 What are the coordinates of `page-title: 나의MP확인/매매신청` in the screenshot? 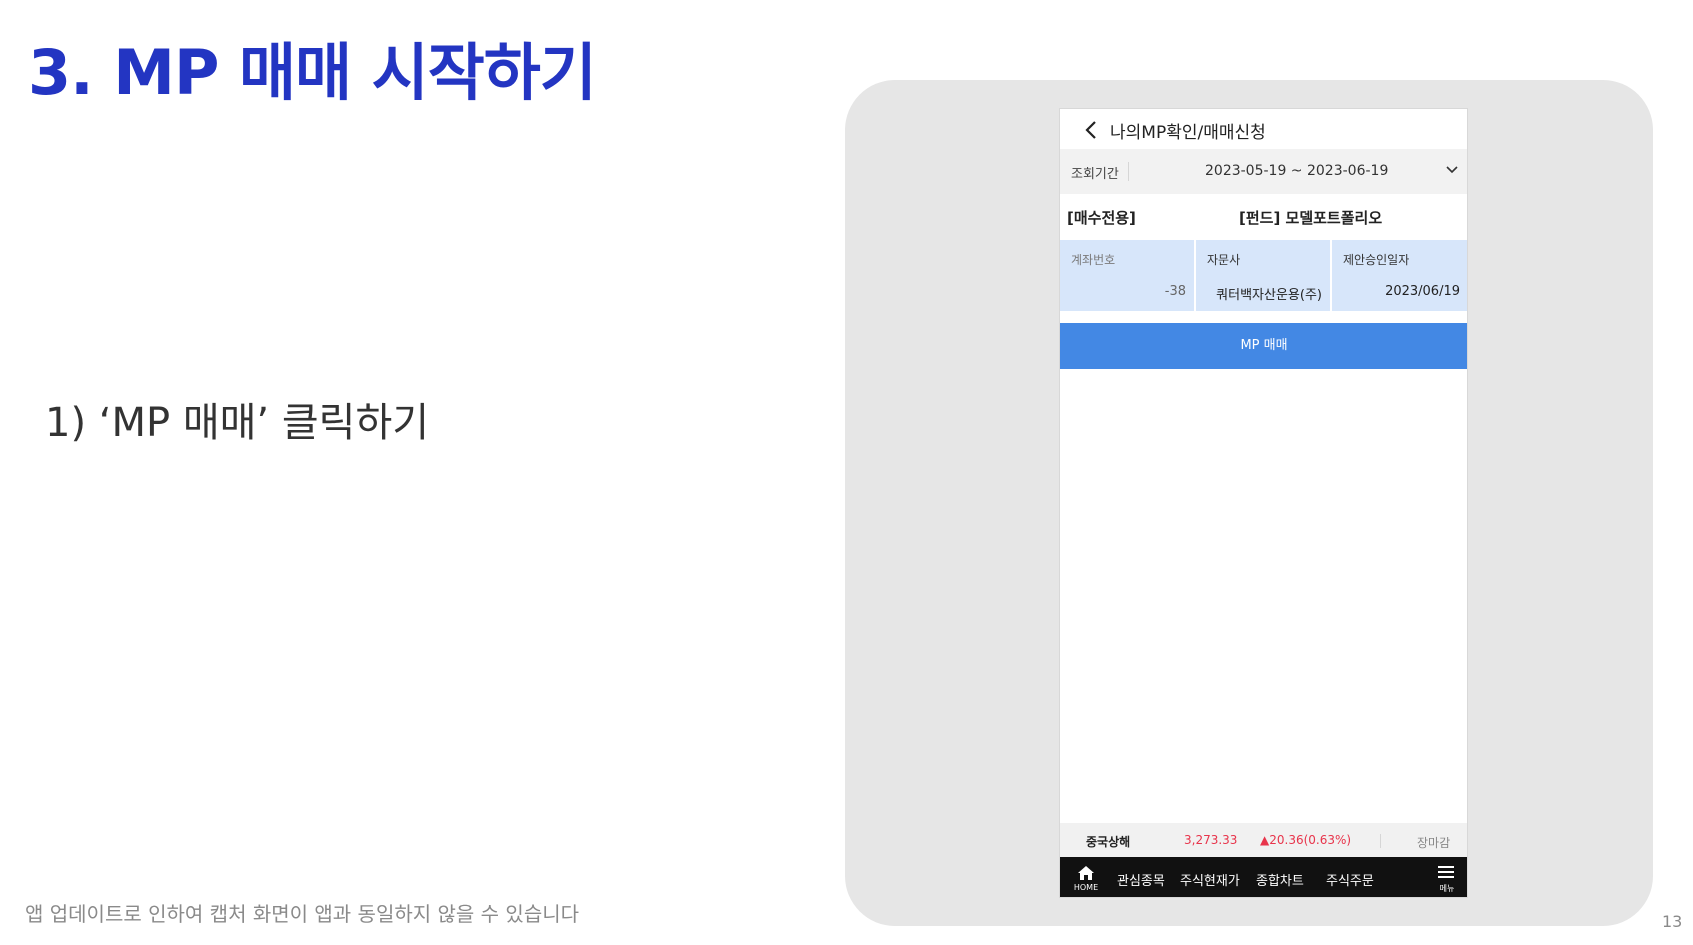 It's located at (1188, 133).